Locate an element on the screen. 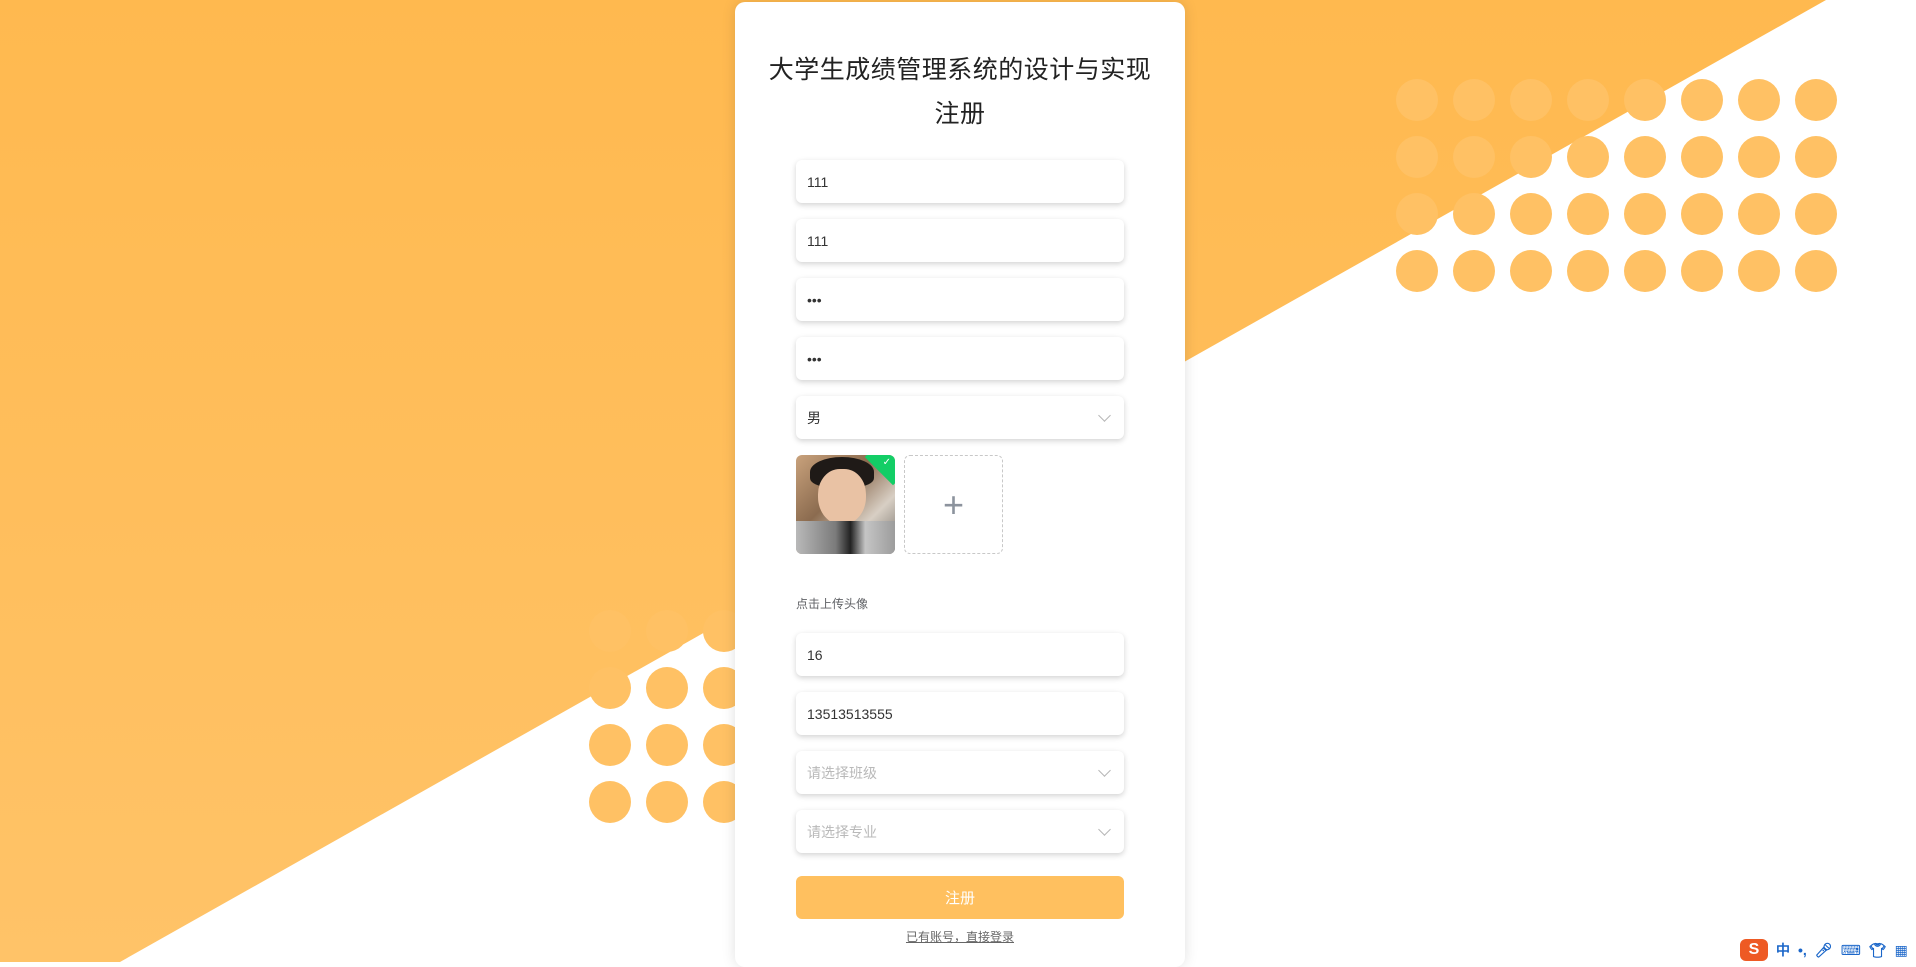  ime-mode-toggle: 中 is located at coordinates (1783, 950).